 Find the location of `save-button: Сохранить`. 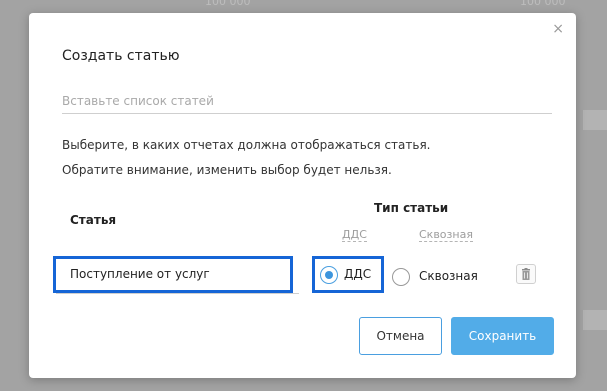

save-button: Сохранить is located at coordinates (502, 336).